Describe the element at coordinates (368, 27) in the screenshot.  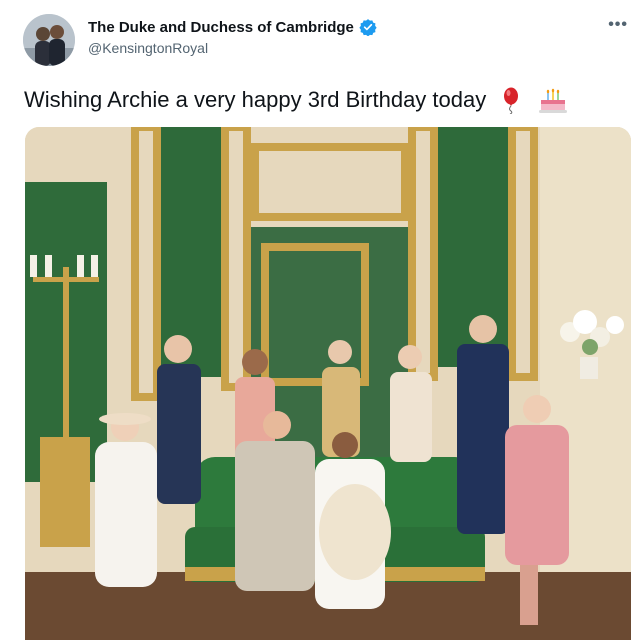
I see `verified-badge-icon` at that location.